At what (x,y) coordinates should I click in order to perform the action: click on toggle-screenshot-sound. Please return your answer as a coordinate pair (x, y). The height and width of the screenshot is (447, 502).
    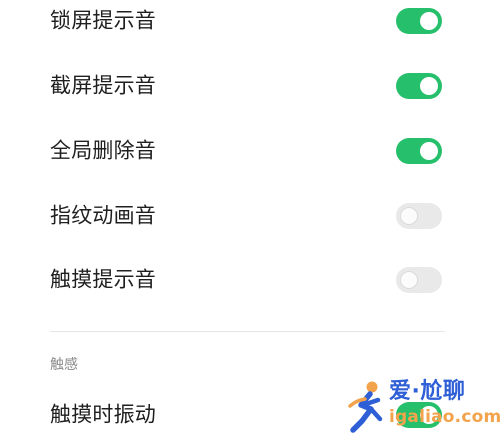
    Looking at the image, I should click on (419, 86).